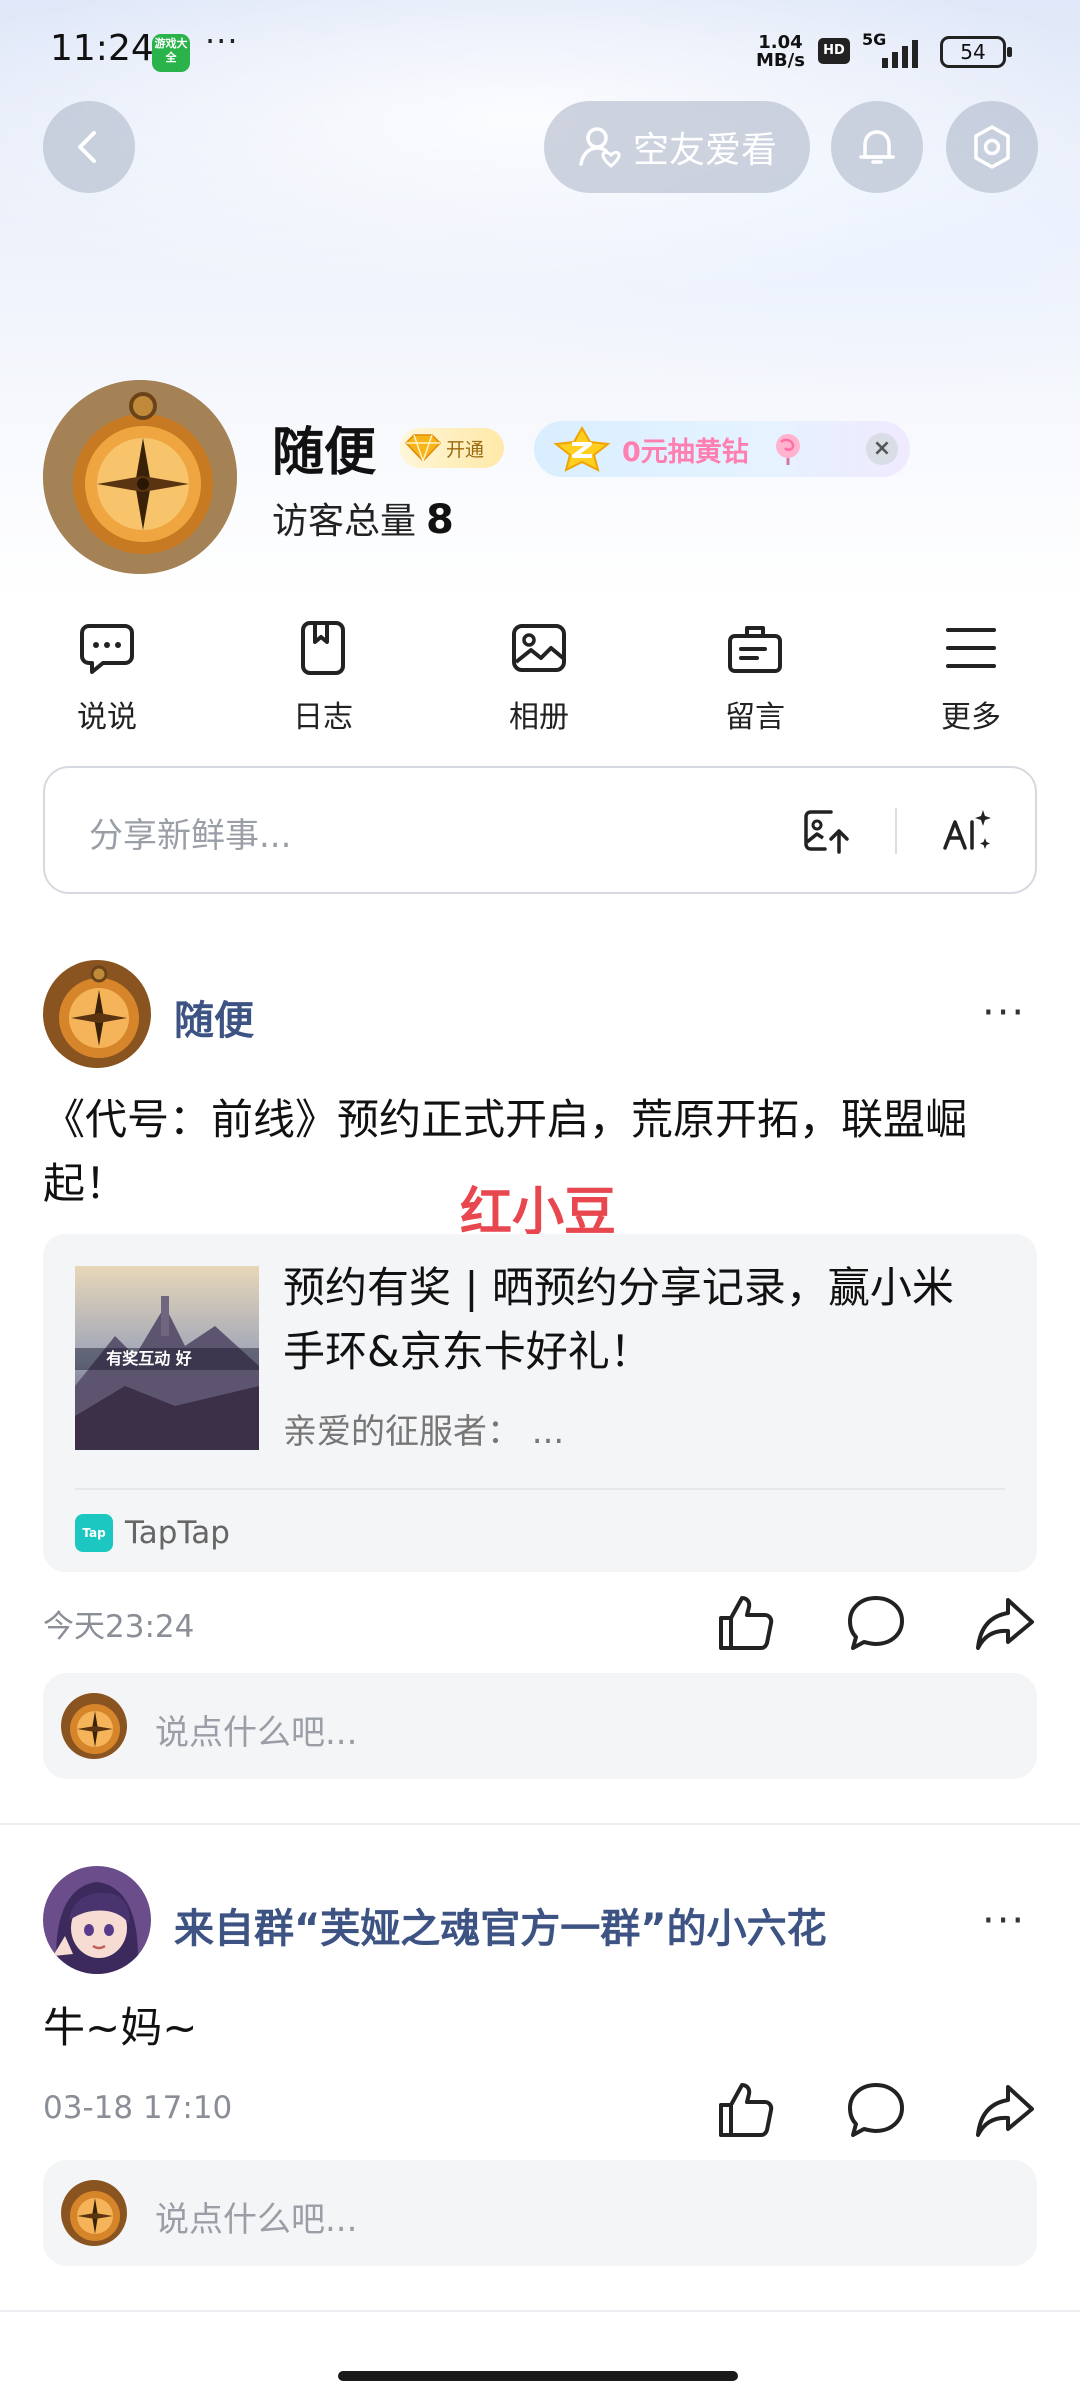 The width and height of the screenshot is (1080, 2400). Describe the element at coordinates (119, 1627) in the screenshot. I see `post-time: 今天23:24` at that location.